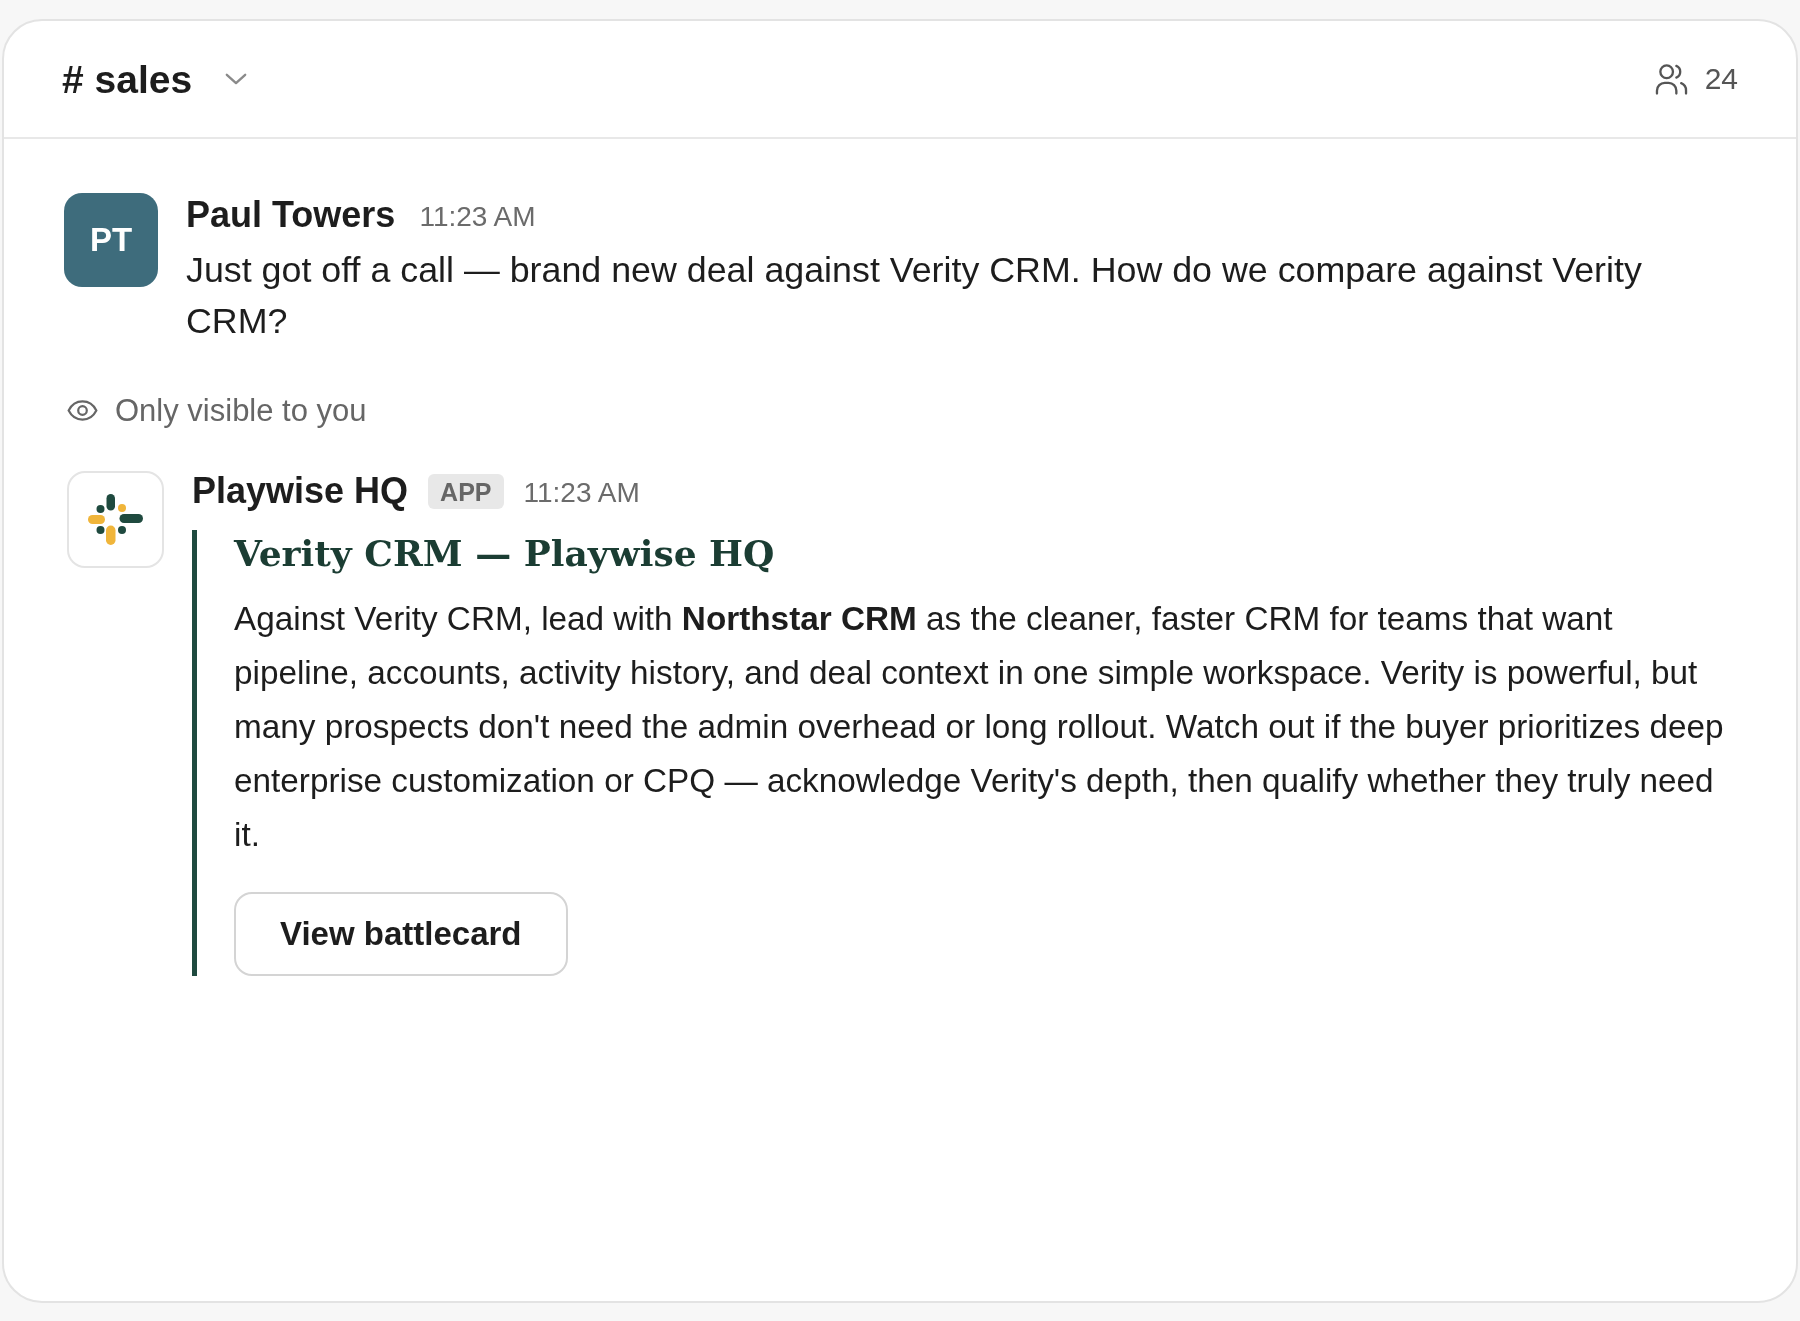 The width and height of the screenshot is (1800, 1321). Describe the element at coordinates (401, 934) in the screenshot. I see `view-battlecard-button: View battlecard` at that location.